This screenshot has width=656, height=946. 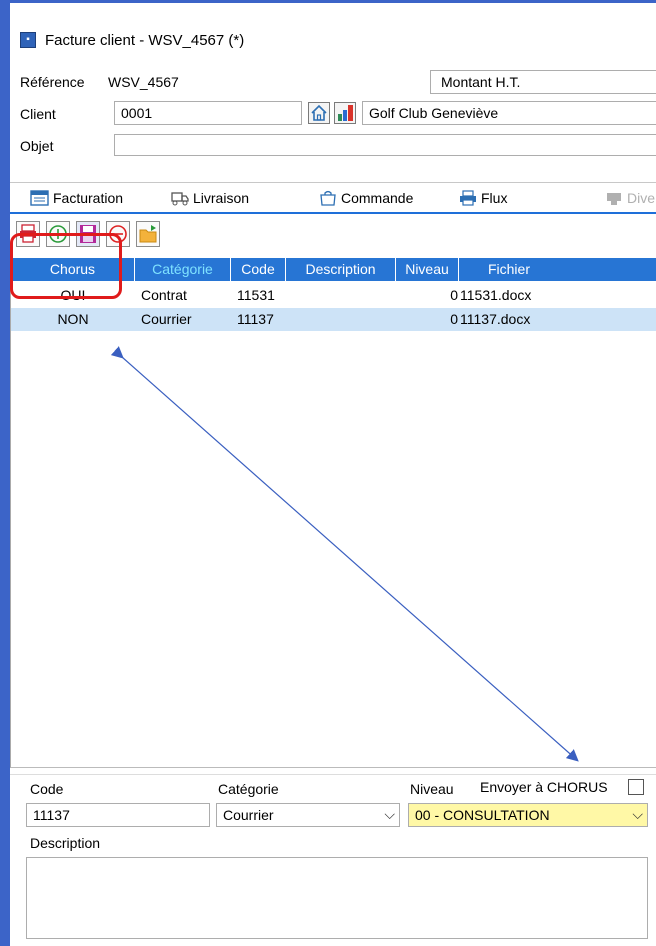 I want to click on tab-facturation: Facturation, so click(x=76, y=198).